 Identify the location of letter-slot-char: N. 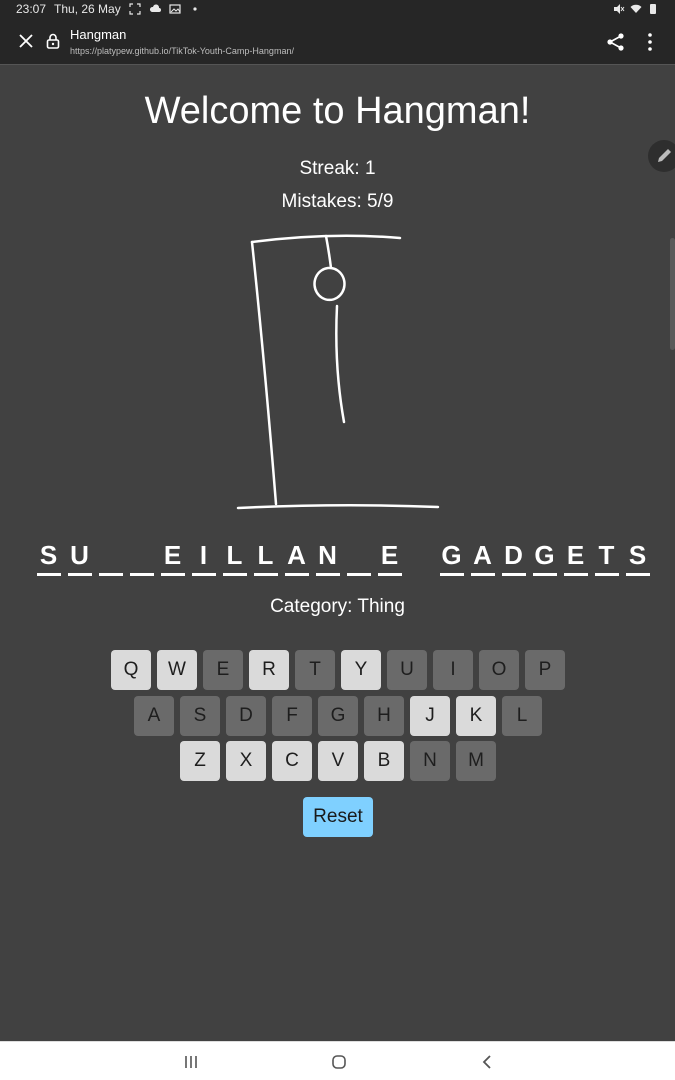
(327, 555).